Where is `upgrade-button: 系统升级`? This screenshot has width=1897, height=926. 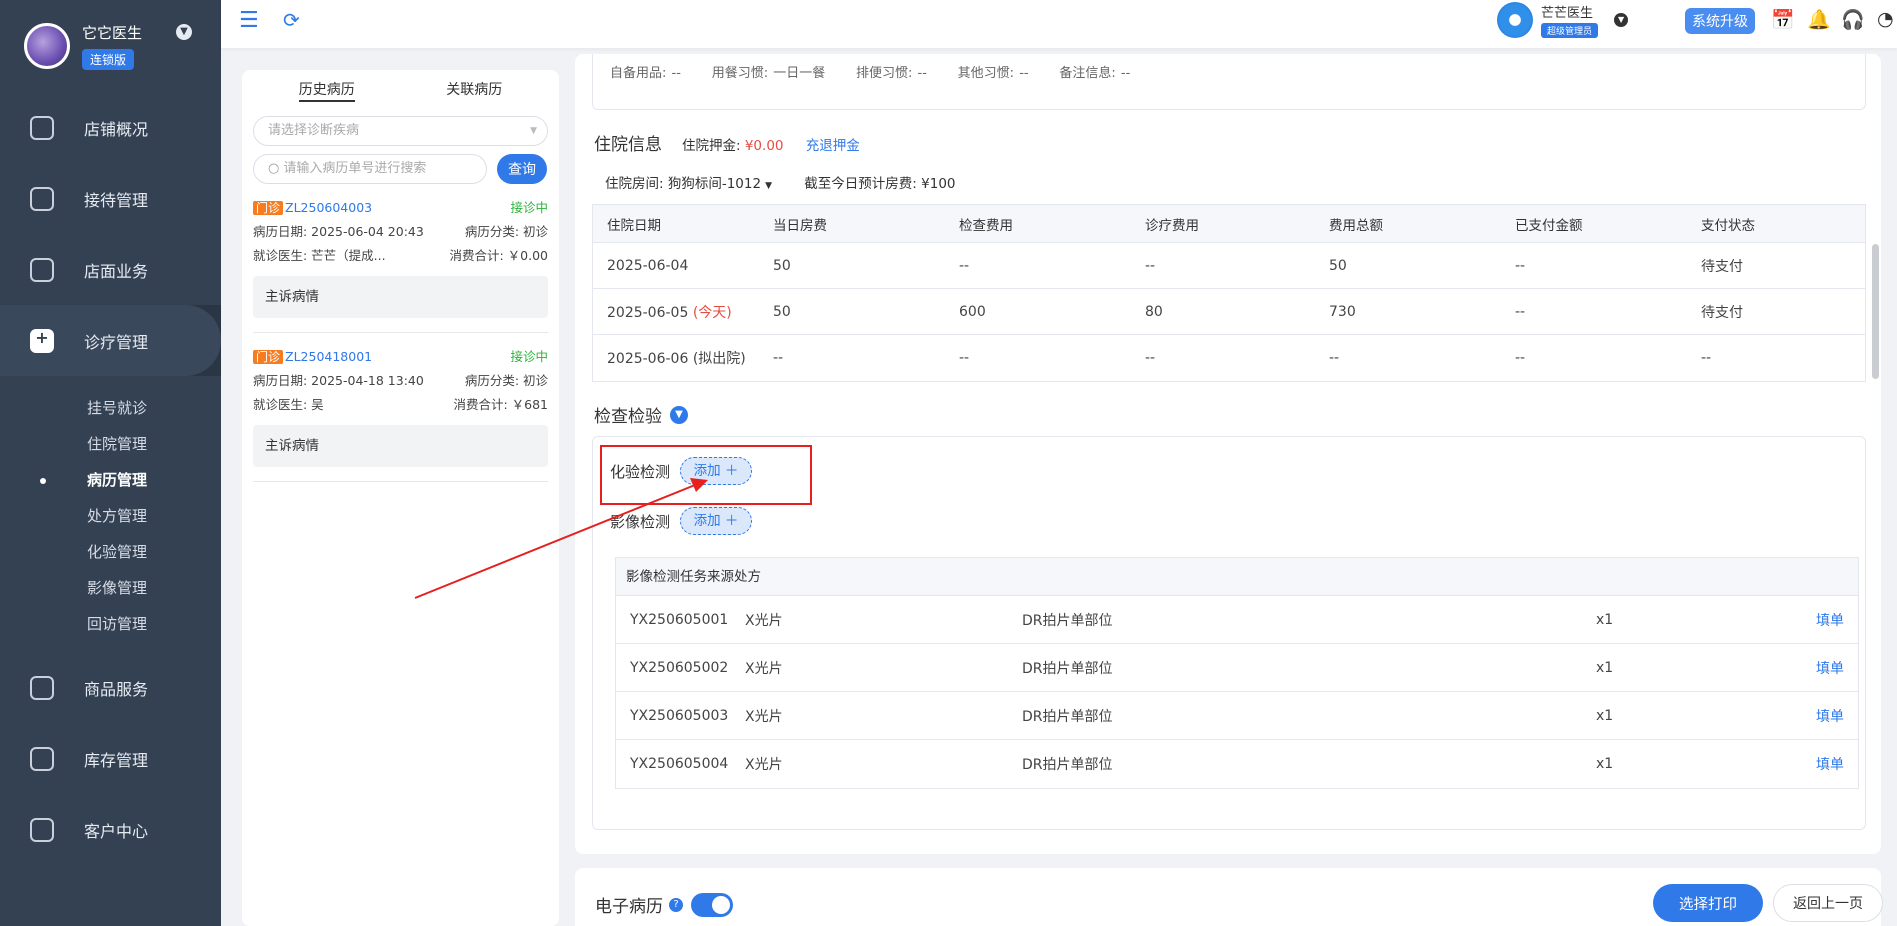
upgrade-button: 系统升级 is located at coordinates (1720, 21).